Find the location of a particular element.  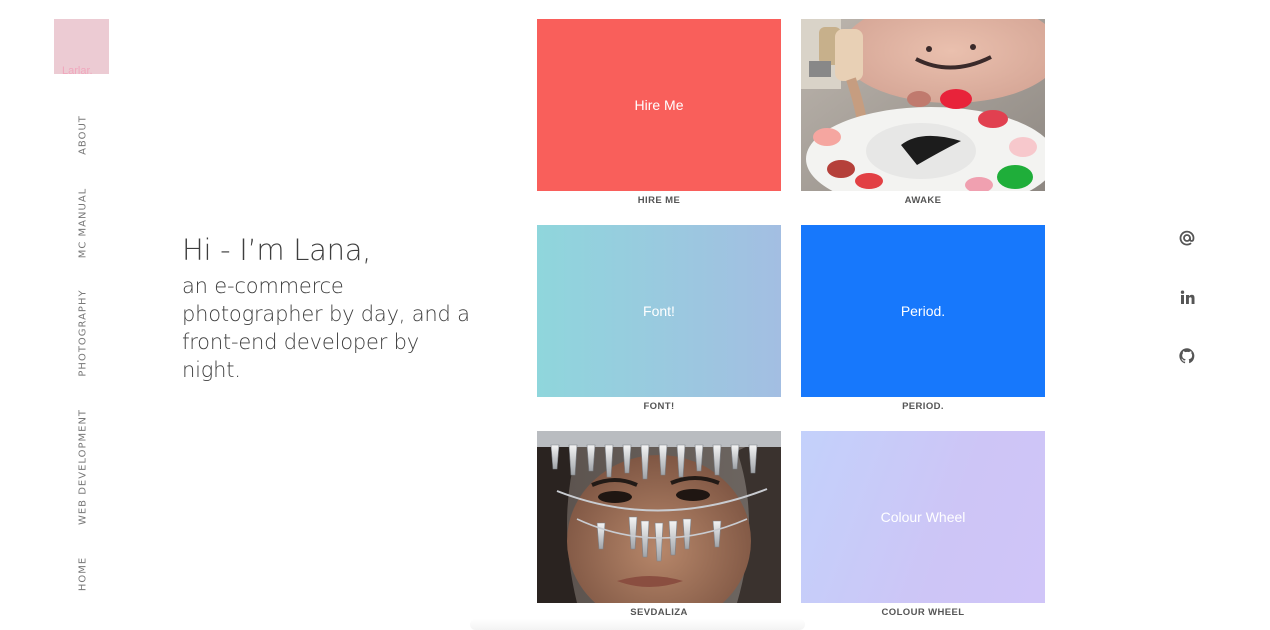

nav-item-home: HOME is located at coordinates (83, 574).